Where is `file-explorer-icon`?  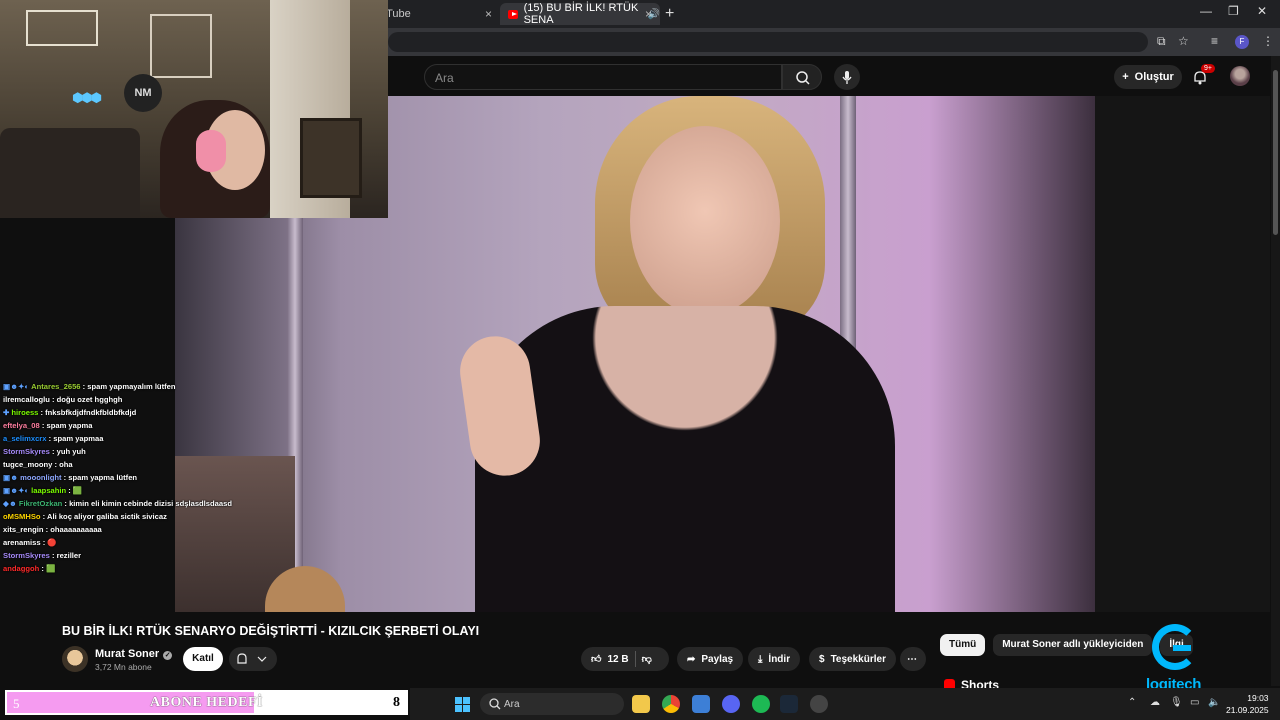 file-explorer-icon is located at coordinates (641, 704).